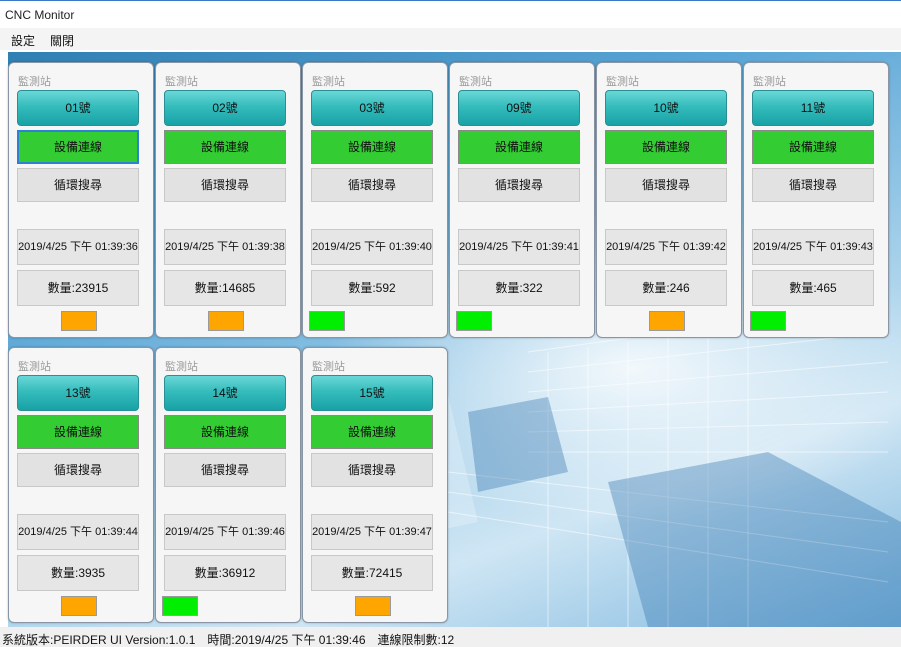 The height and width of the screenshot is (647, 901). What do you see at coordinates (225, 532) in the screenshot?
I see `timestamp-label: 2019/4/25 下午 01:39:46` at bounding box center [225, 532].